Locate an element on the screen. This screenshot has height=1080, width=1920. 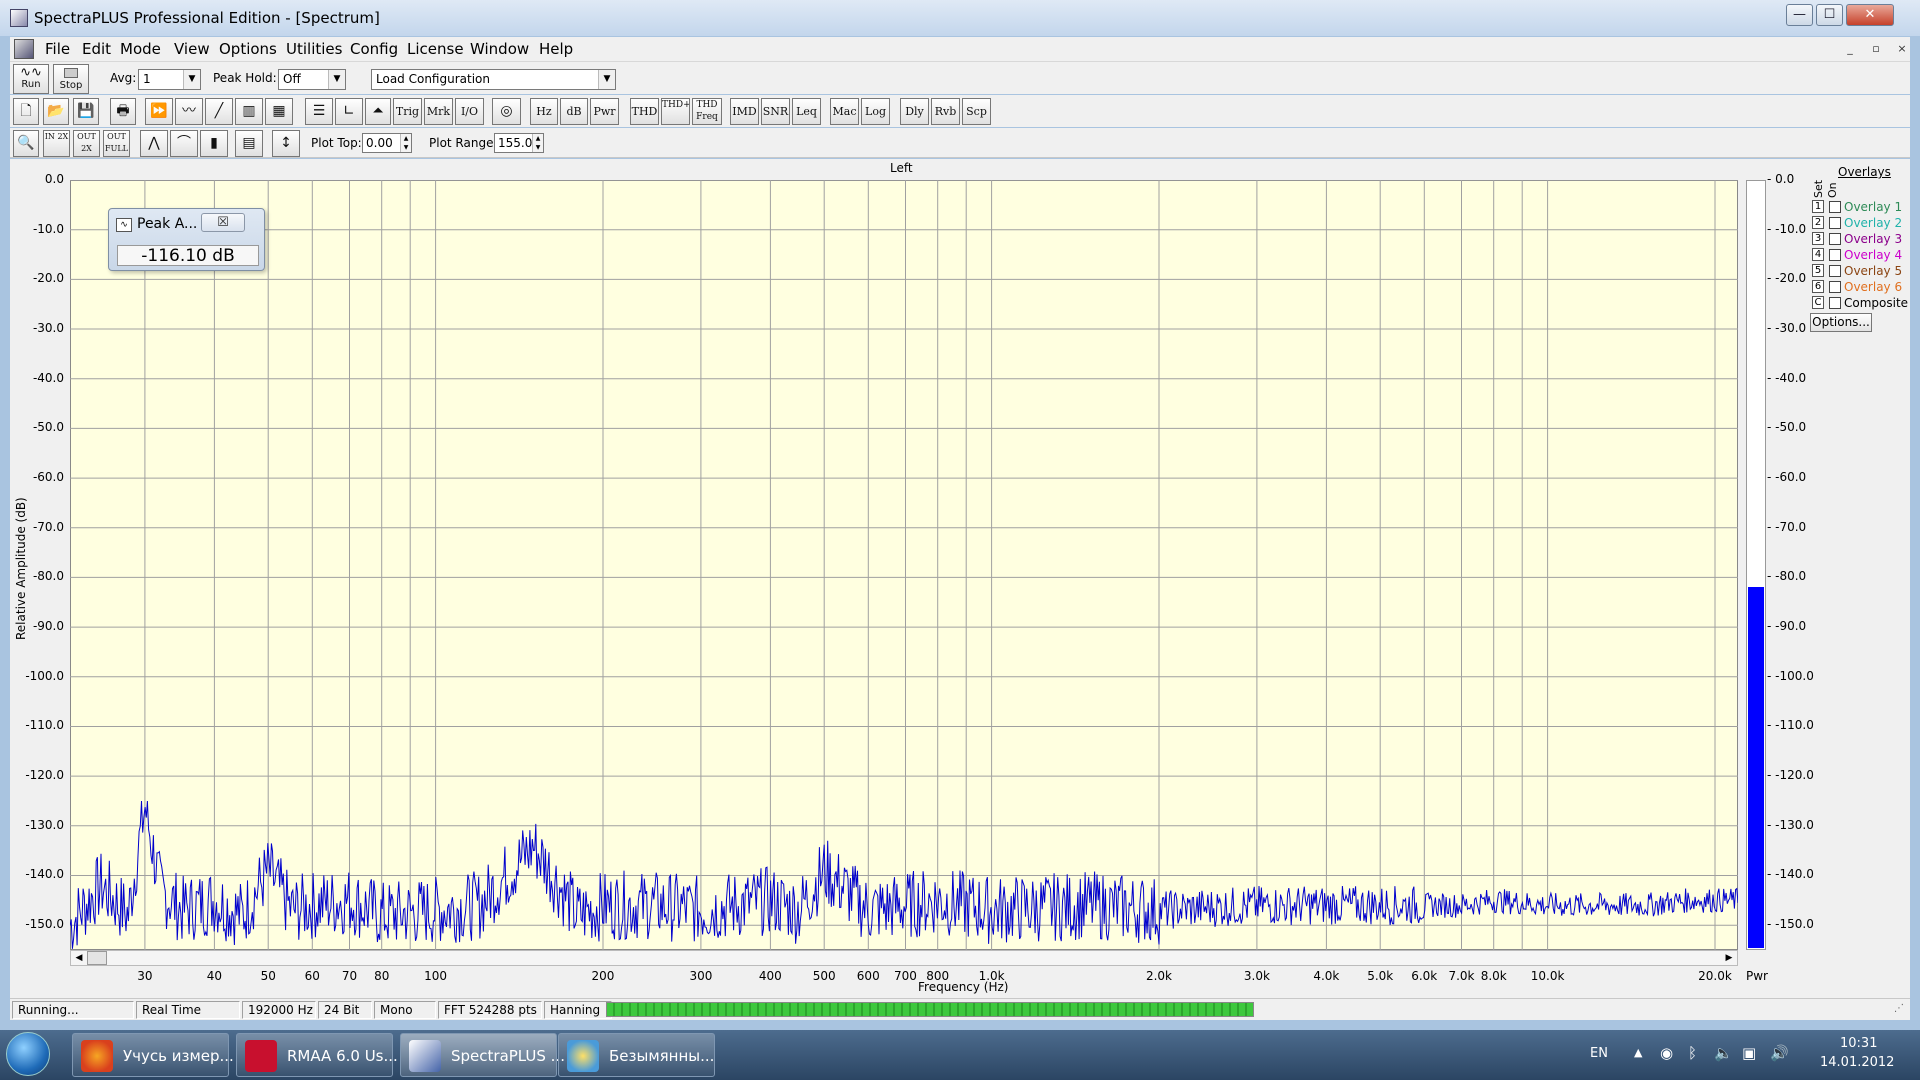
horizontal-scrollbar: ◀ ▶ is located at coordinates (904, 958).